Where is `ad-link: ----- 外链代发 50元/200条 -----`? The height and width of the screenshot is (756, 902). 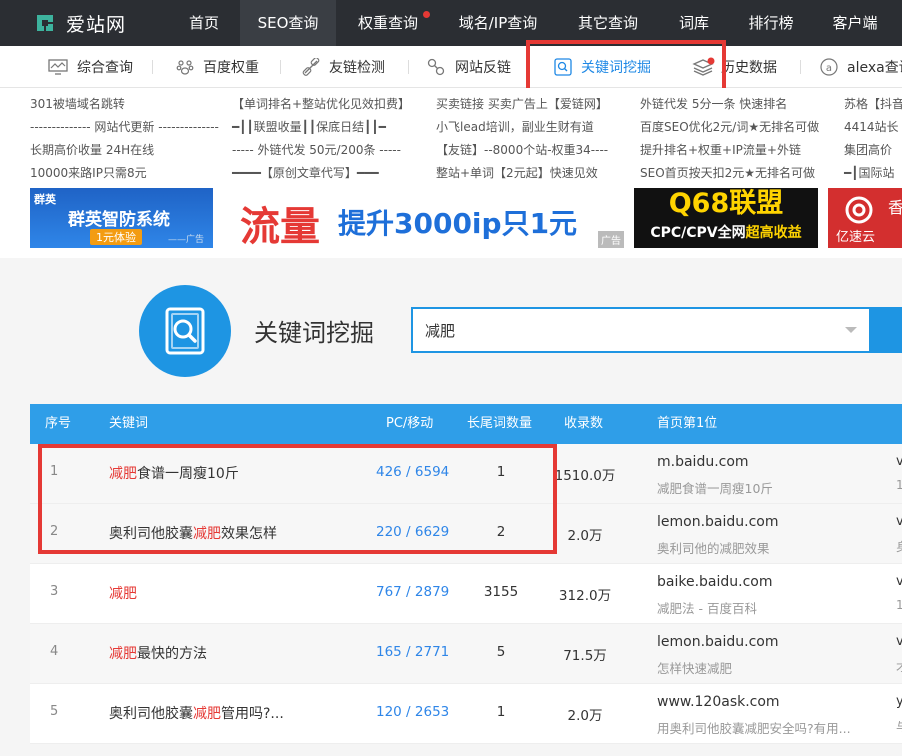
ad-link: ----- 外链代发 50元/200条 ----- is located at coordinates (316, 149).